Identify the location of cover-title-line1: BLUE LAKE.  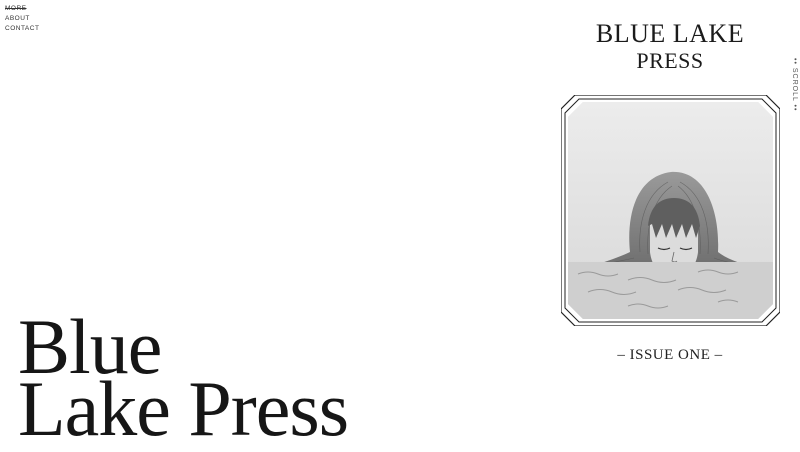
(670, 33).